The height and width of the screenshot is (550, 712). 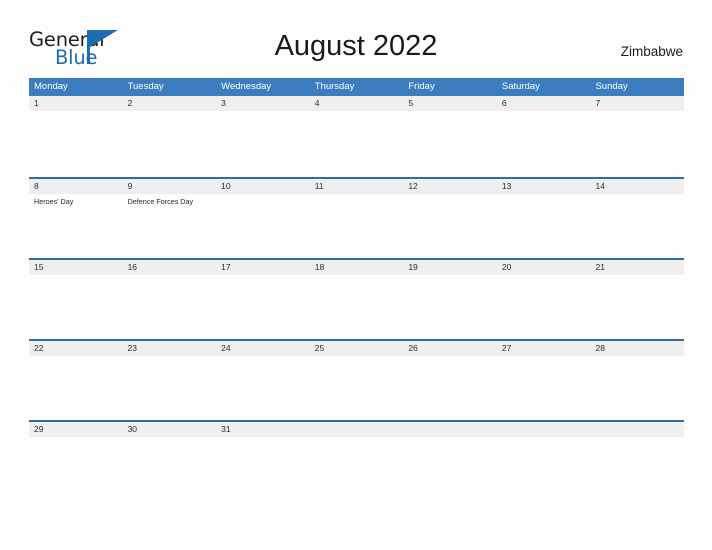 I want to click on country-label: Zimbabwe, so click(x=651, y=51).